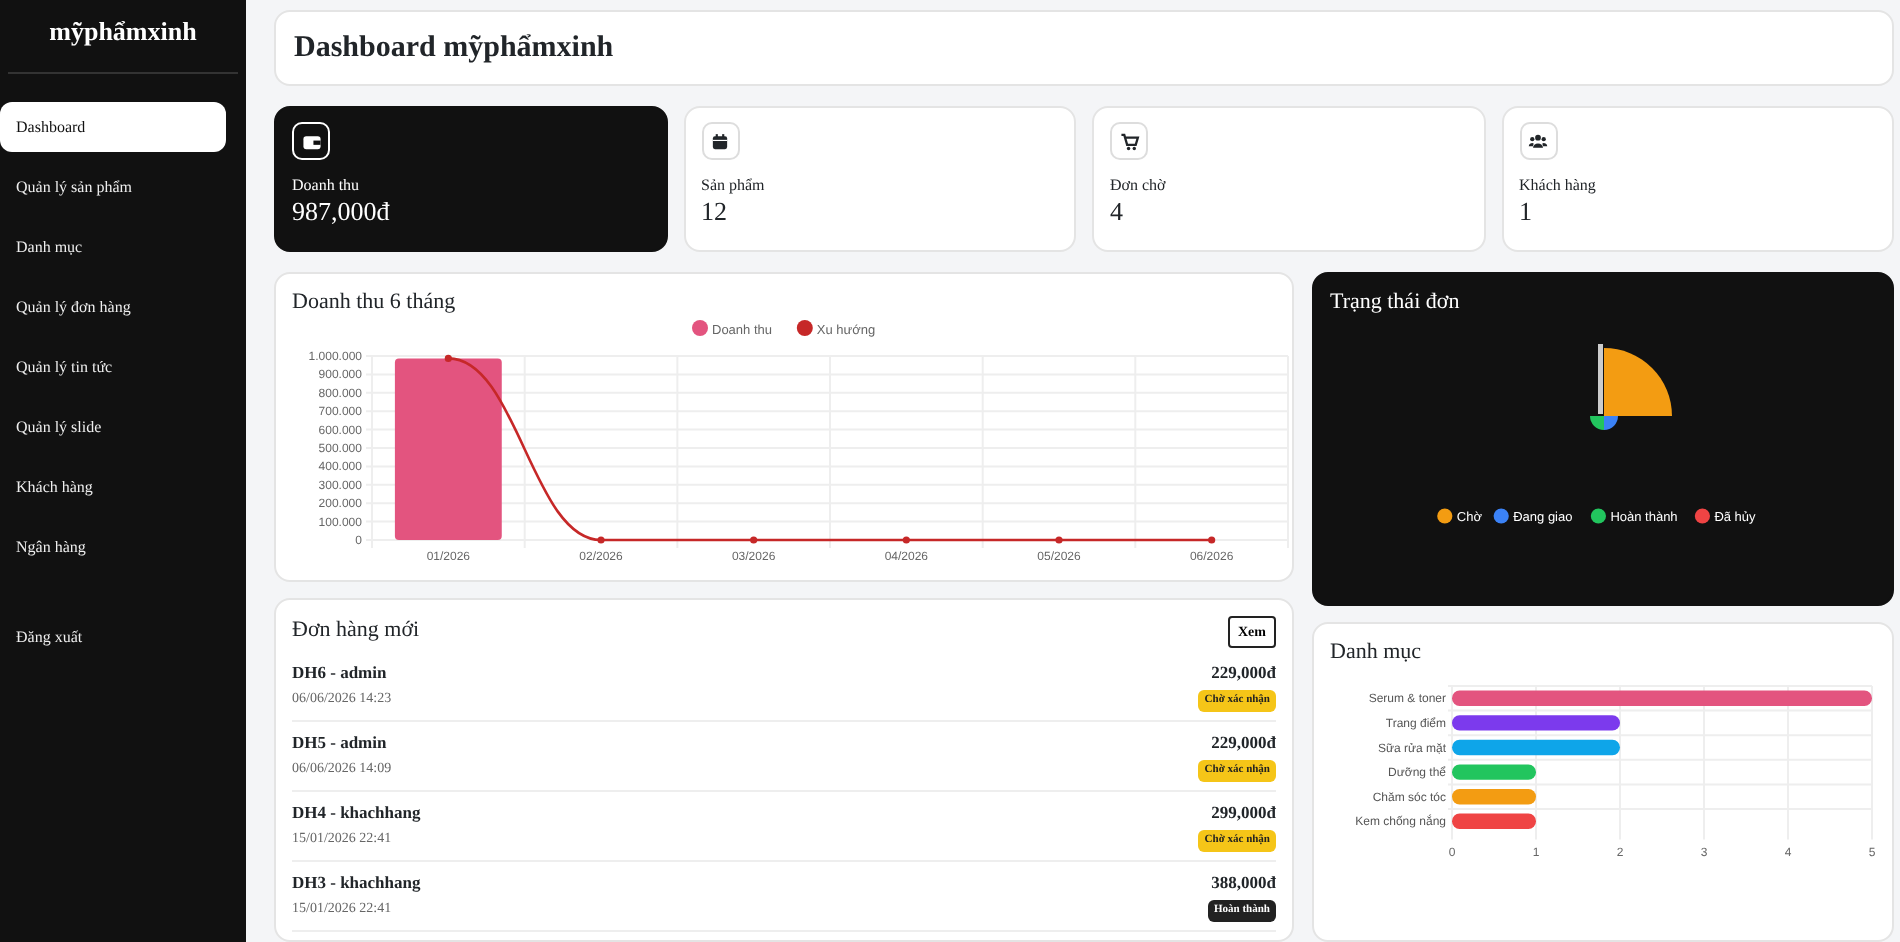 This screenshot has height=942, width=1900. I want to click on order-name: DH3 - khachhang, so click(356, 883).